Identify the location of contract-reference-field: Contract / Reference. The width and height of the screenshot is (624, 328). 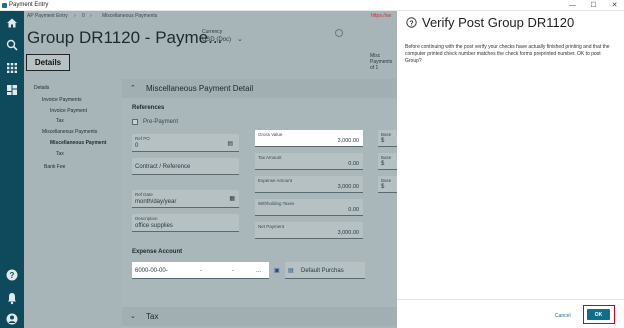
(185, 166).